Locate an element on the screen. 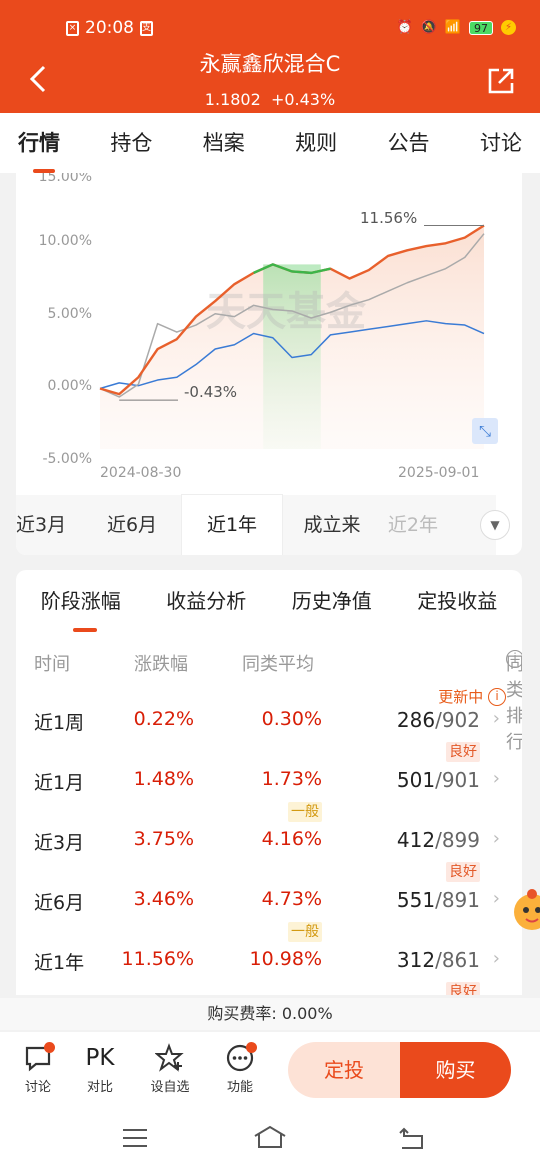  row-period: 近6月 is located at coordinates (59, 903).